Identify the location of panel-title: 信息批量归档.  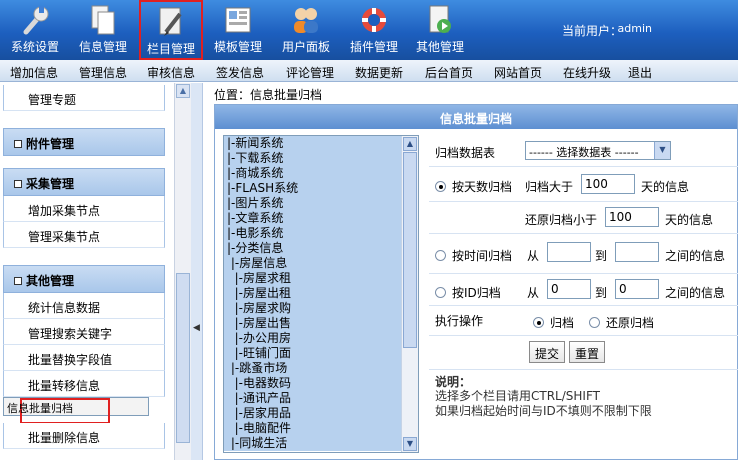
(476, 117).